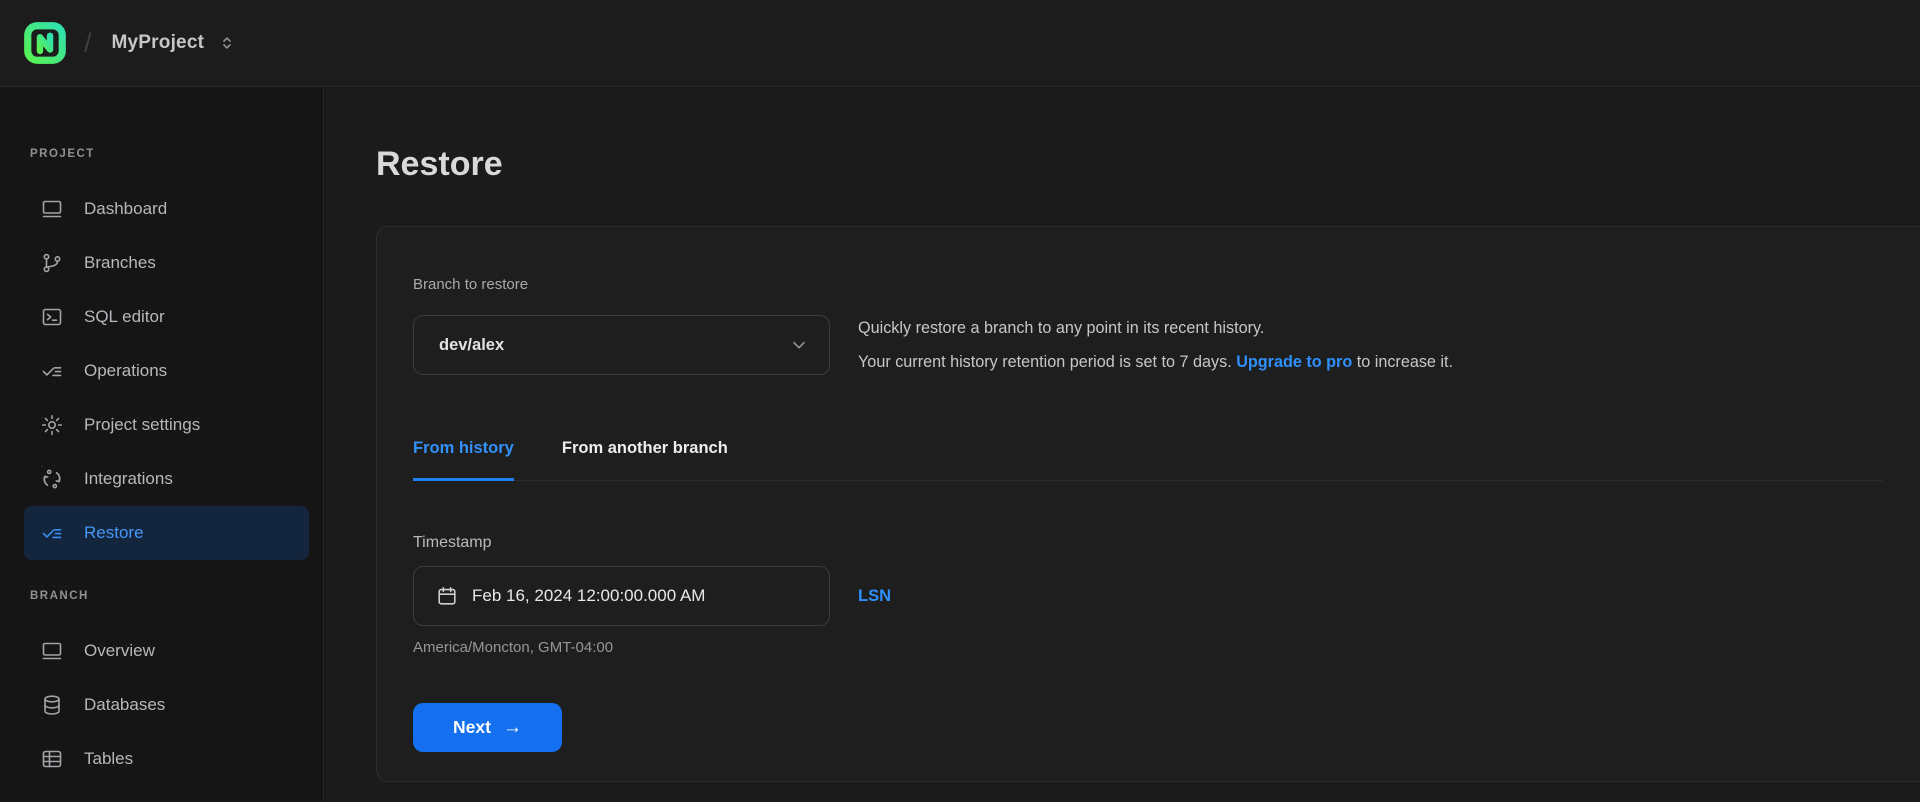  What do you see at coordinates (452, 542) in the screenshot?
I see `timestamp-label: Timestamp` at bounding box center [452, 542].